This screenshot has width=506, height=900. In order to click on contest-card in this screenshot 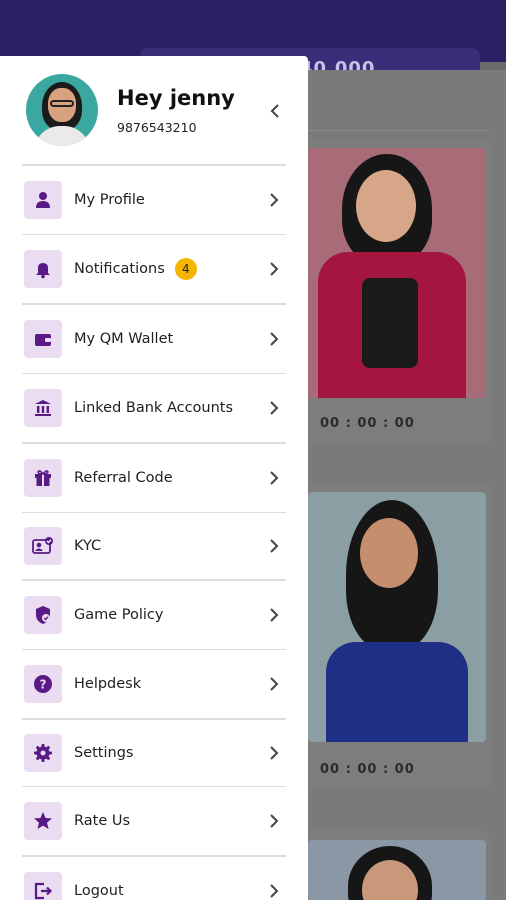, I will do `click(395, 865)`.